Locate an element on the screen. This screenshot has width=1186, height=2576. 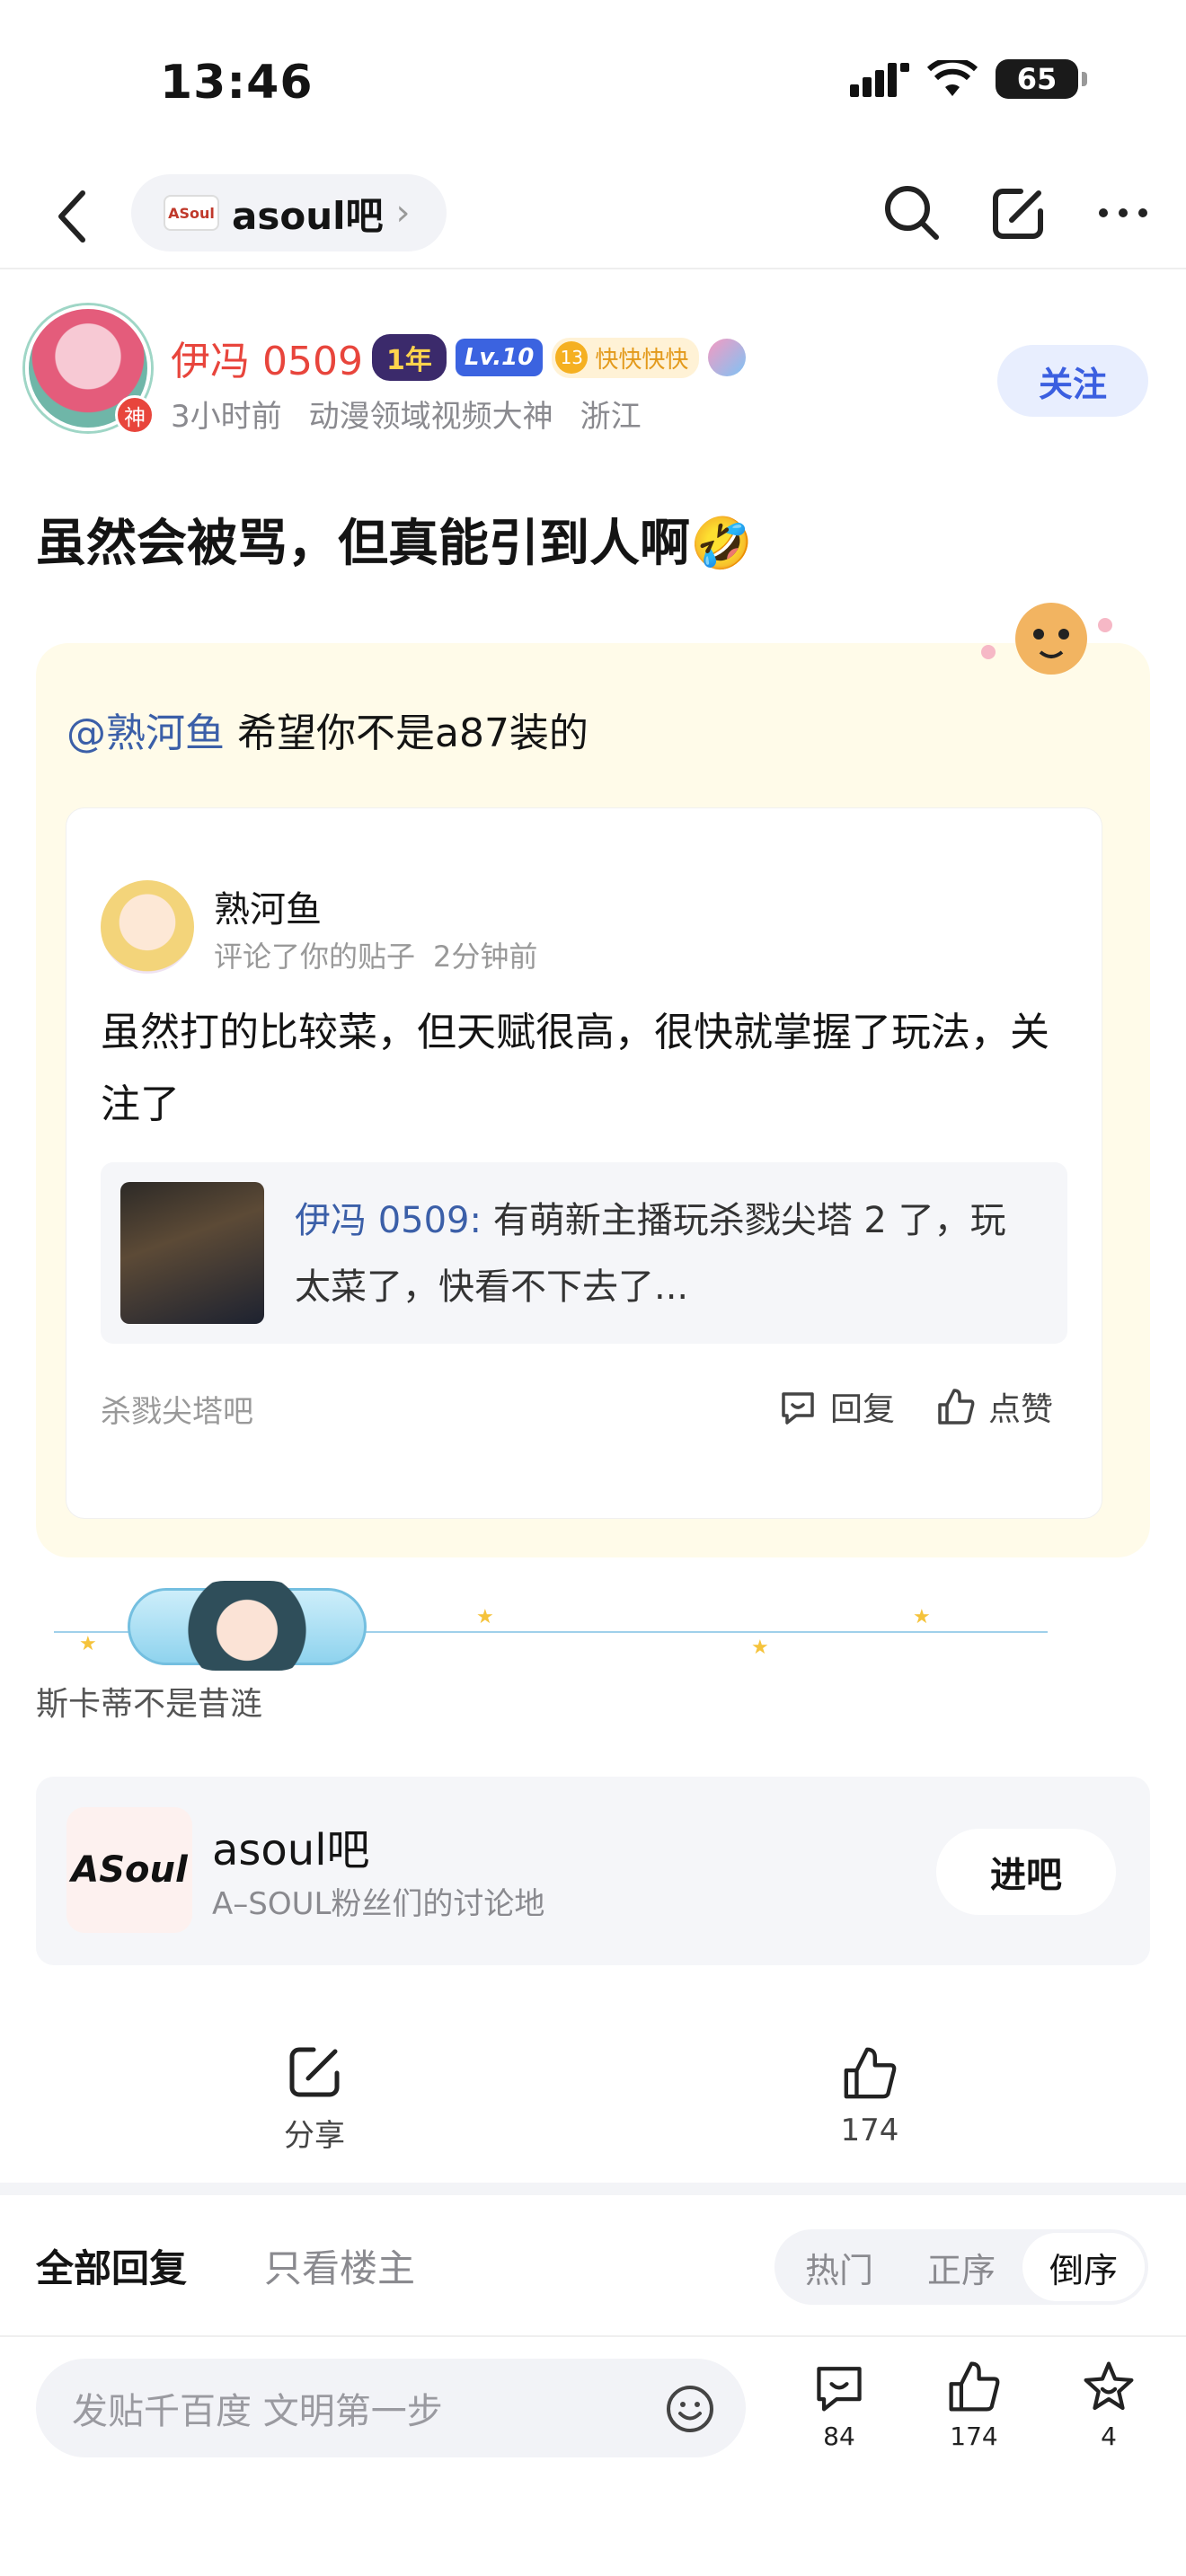
medal-icon is located at coordinates (727, 357).